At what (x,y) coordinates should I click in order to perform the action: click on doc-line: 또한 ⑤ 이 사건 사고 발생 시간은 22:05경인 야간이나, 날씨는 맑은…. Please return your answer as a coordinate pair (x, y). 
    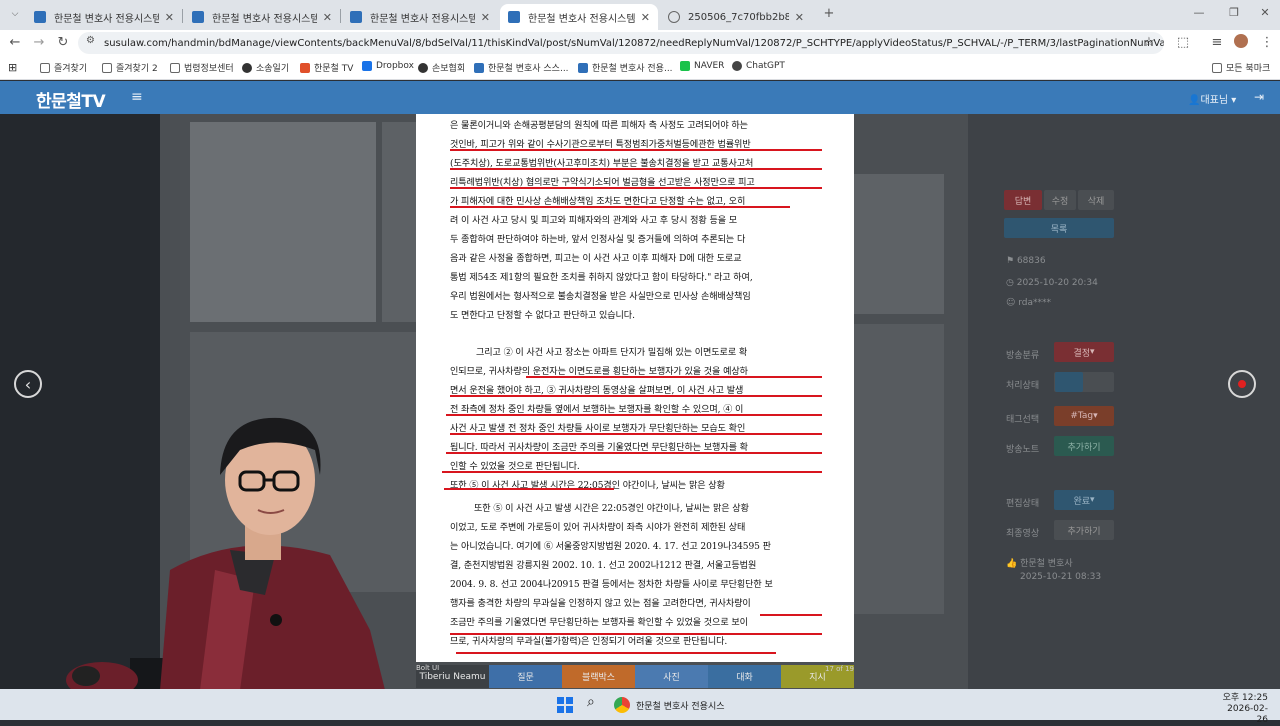
    Looking at the image, I should click on (611, 509).